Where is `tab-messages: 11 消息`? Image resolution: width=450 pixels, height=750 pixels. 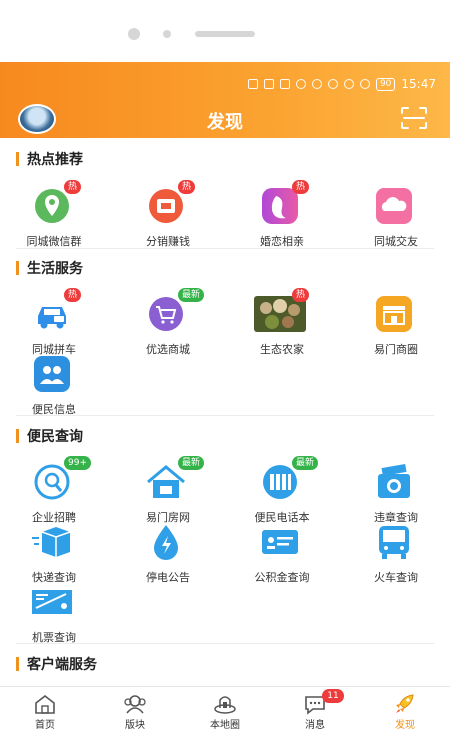 tab-messages: 11 消息 is located at coordinates (315, 710).